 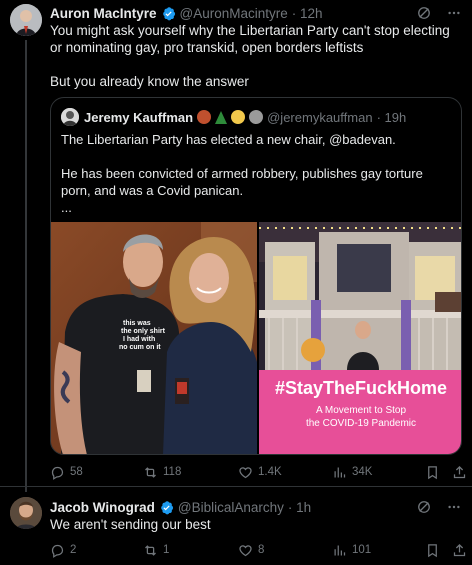 I want to click on like-button: 1.4K, so click(x=260, y=472).